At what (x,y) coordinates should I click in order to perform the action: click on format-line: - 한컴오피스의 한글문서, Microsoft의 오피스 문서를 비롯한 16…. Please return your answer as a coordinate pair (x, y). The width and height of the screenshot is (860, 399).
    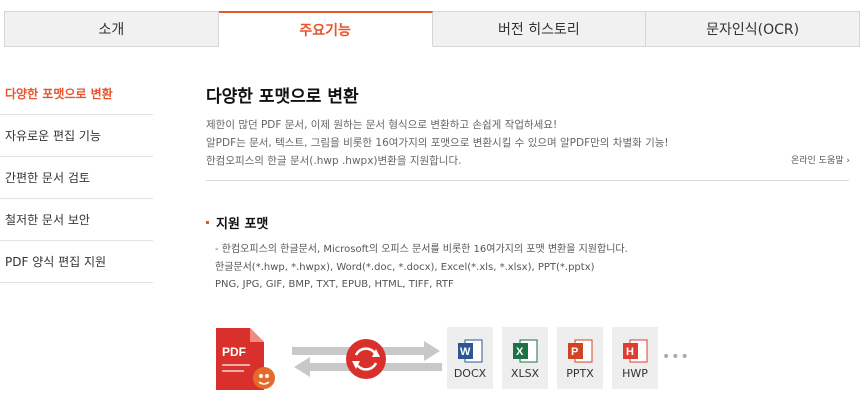
    Looking at the image, I should click on (421, 249).